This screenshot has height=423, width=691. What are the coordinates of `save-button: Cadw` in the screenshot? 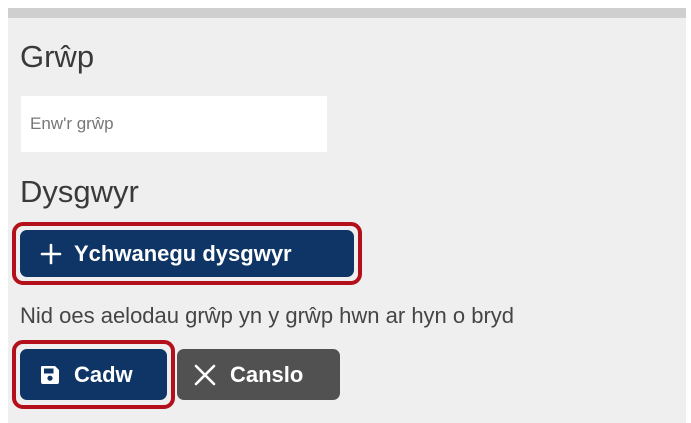 It's located at (93, 374).